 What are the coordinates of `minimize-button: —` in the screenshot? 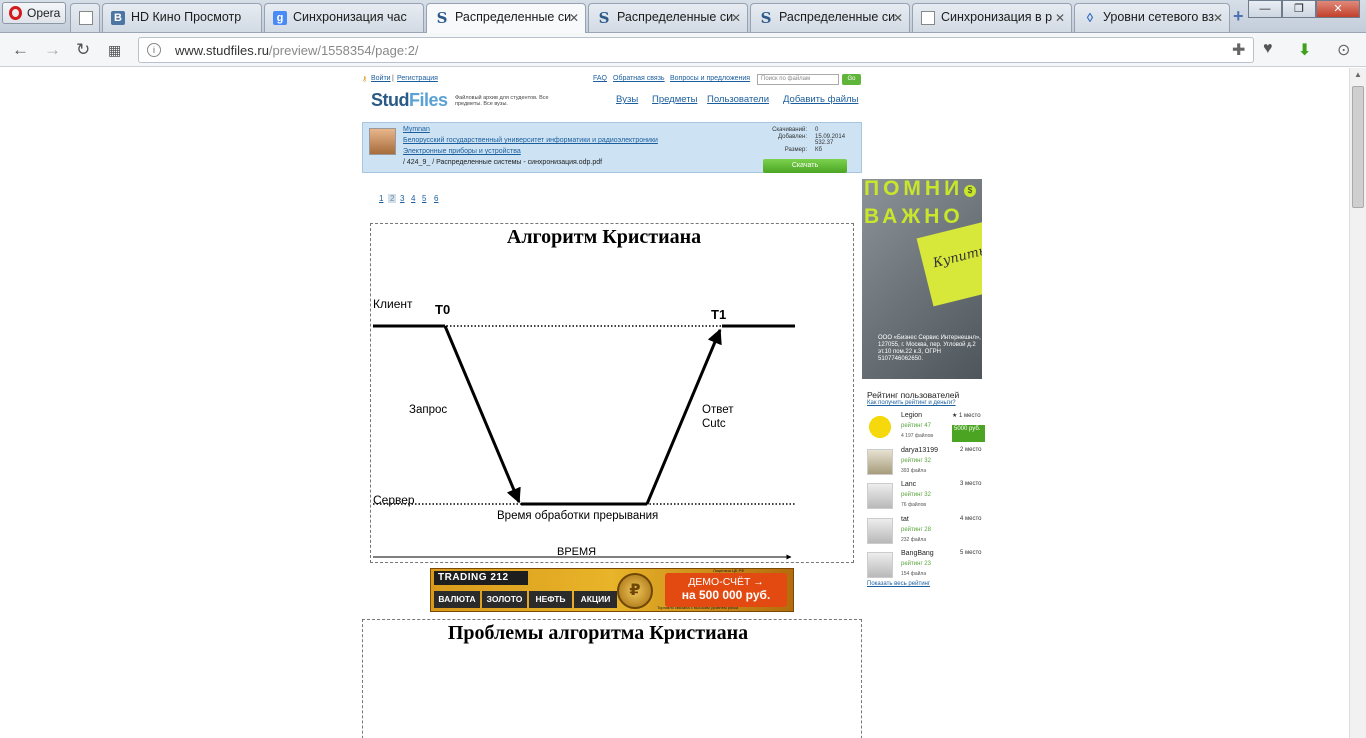 It's located at (1265, 9).